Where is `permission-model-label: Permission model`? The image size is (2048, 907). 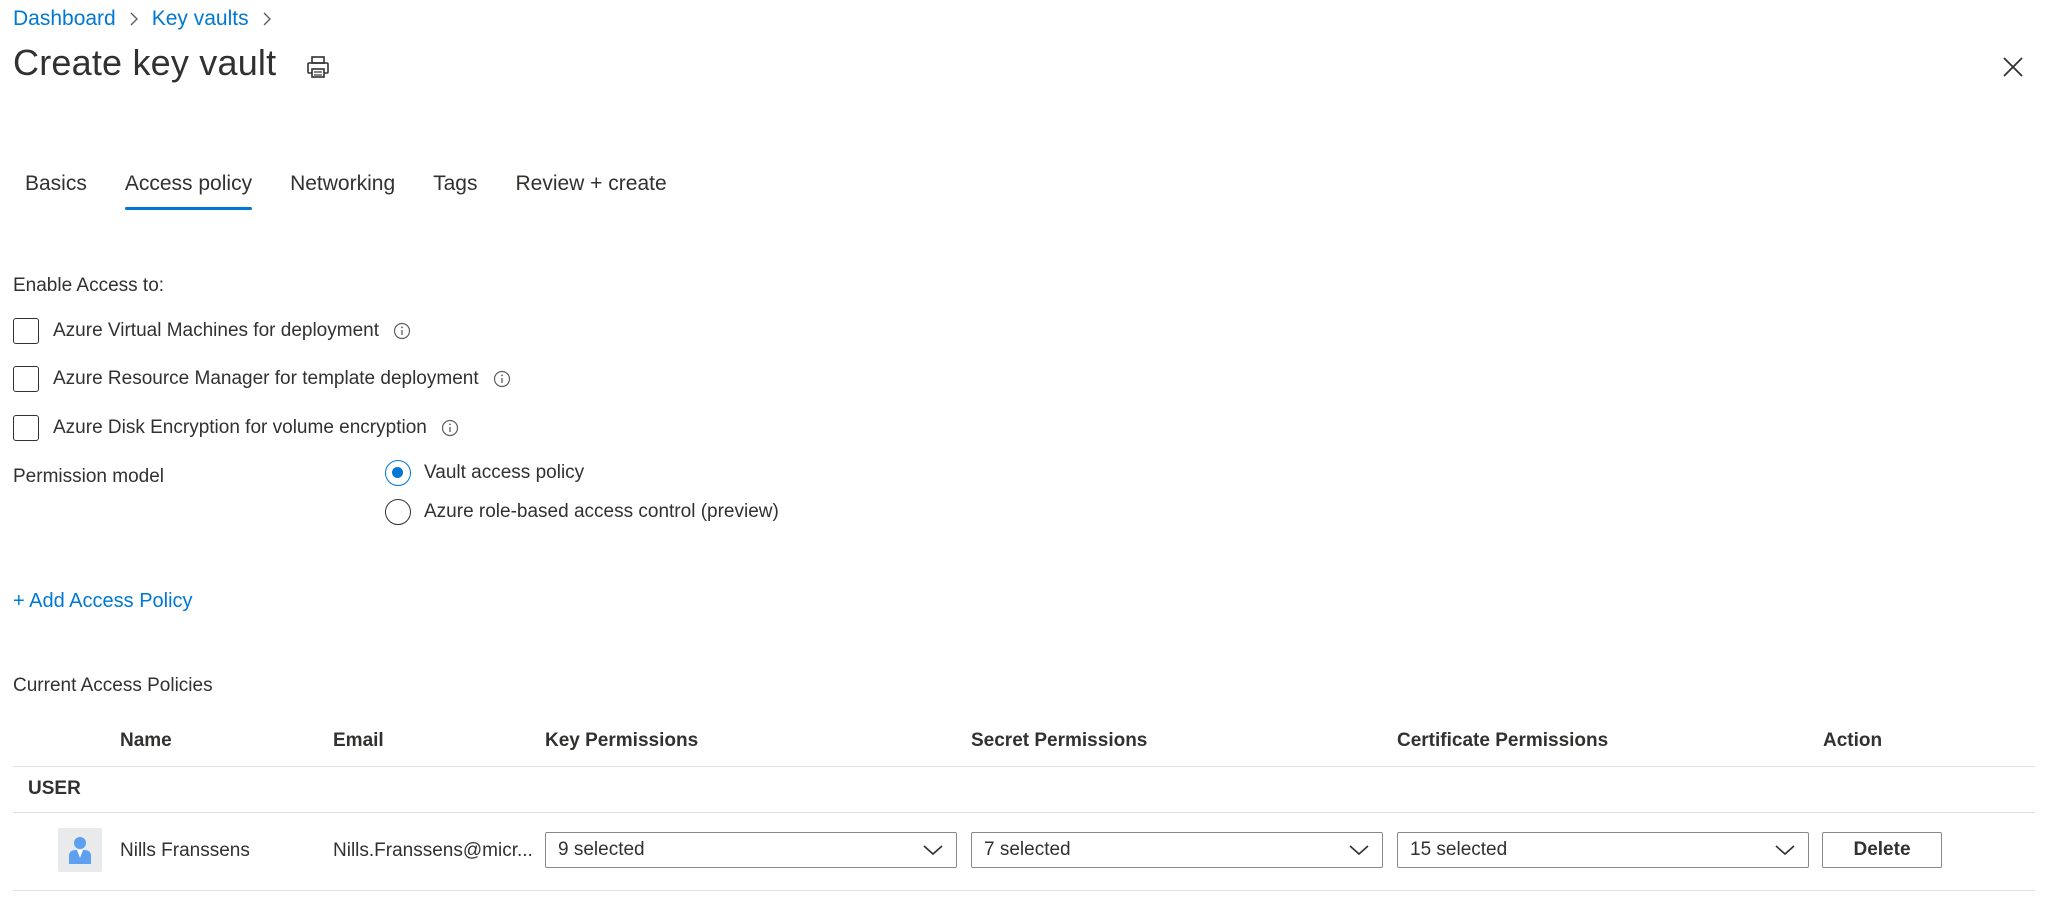
permission-model-label: Permission model is located at coordinates (88, 476).